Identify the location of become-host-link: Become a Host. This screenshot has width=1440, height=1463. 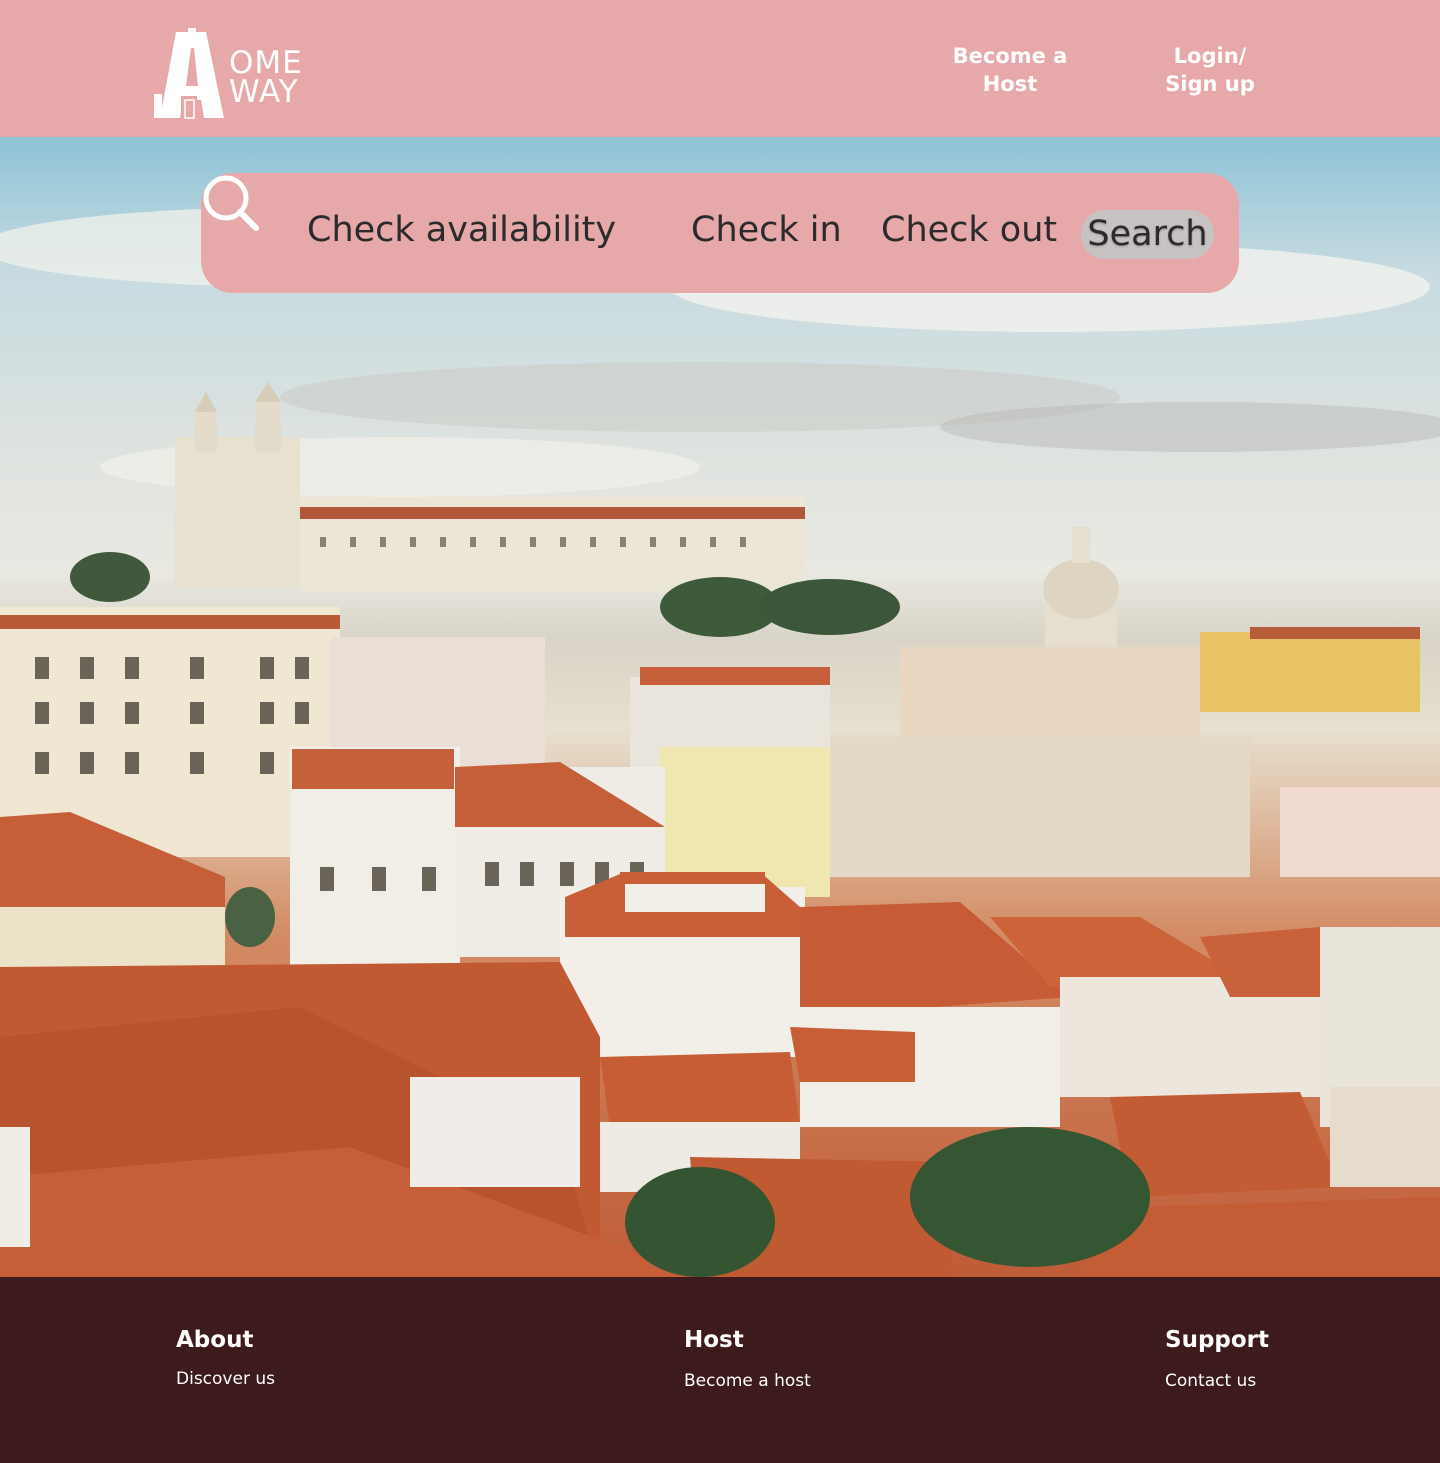
(1010, 70).